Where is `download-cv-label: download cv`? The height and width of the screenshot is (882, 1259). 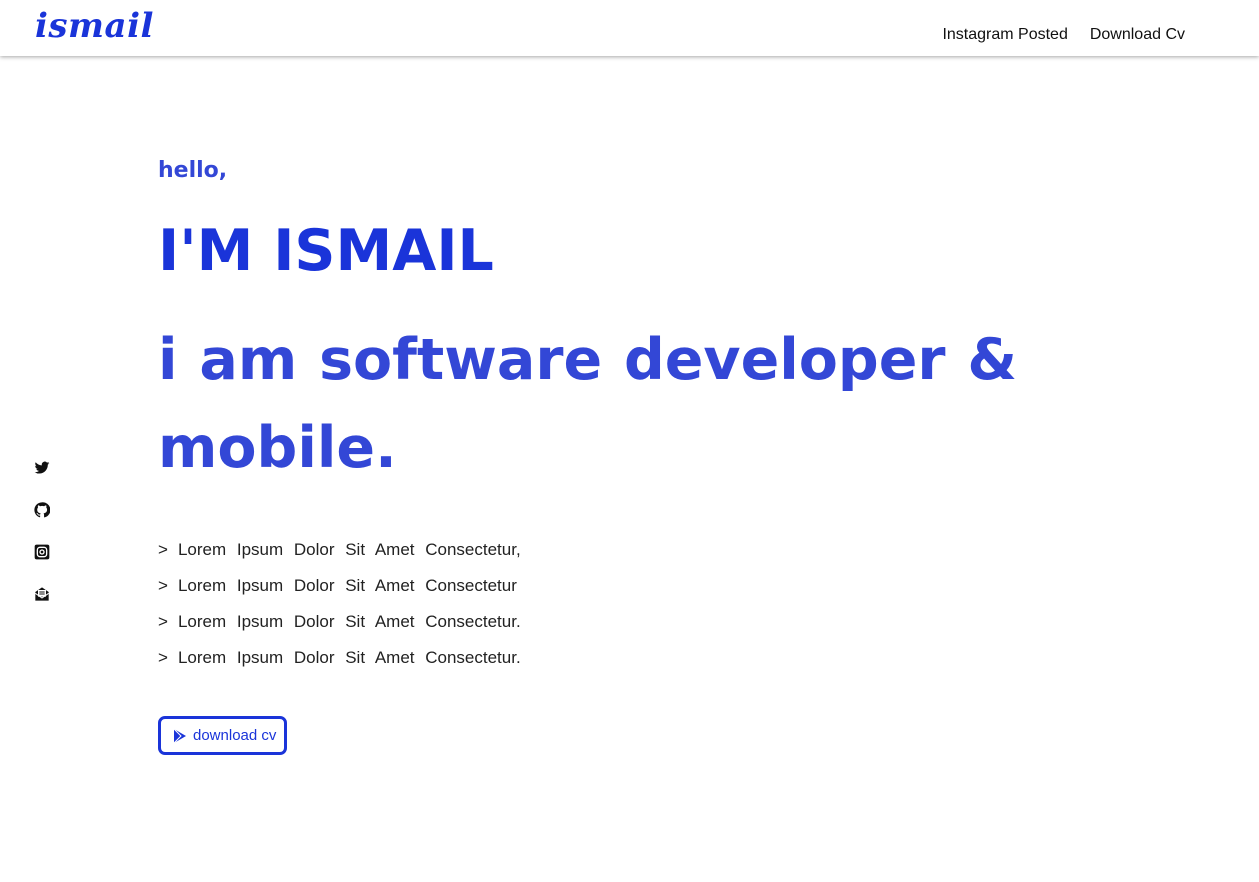 download-cv-label: download cv is located at coordinates (235, 735).